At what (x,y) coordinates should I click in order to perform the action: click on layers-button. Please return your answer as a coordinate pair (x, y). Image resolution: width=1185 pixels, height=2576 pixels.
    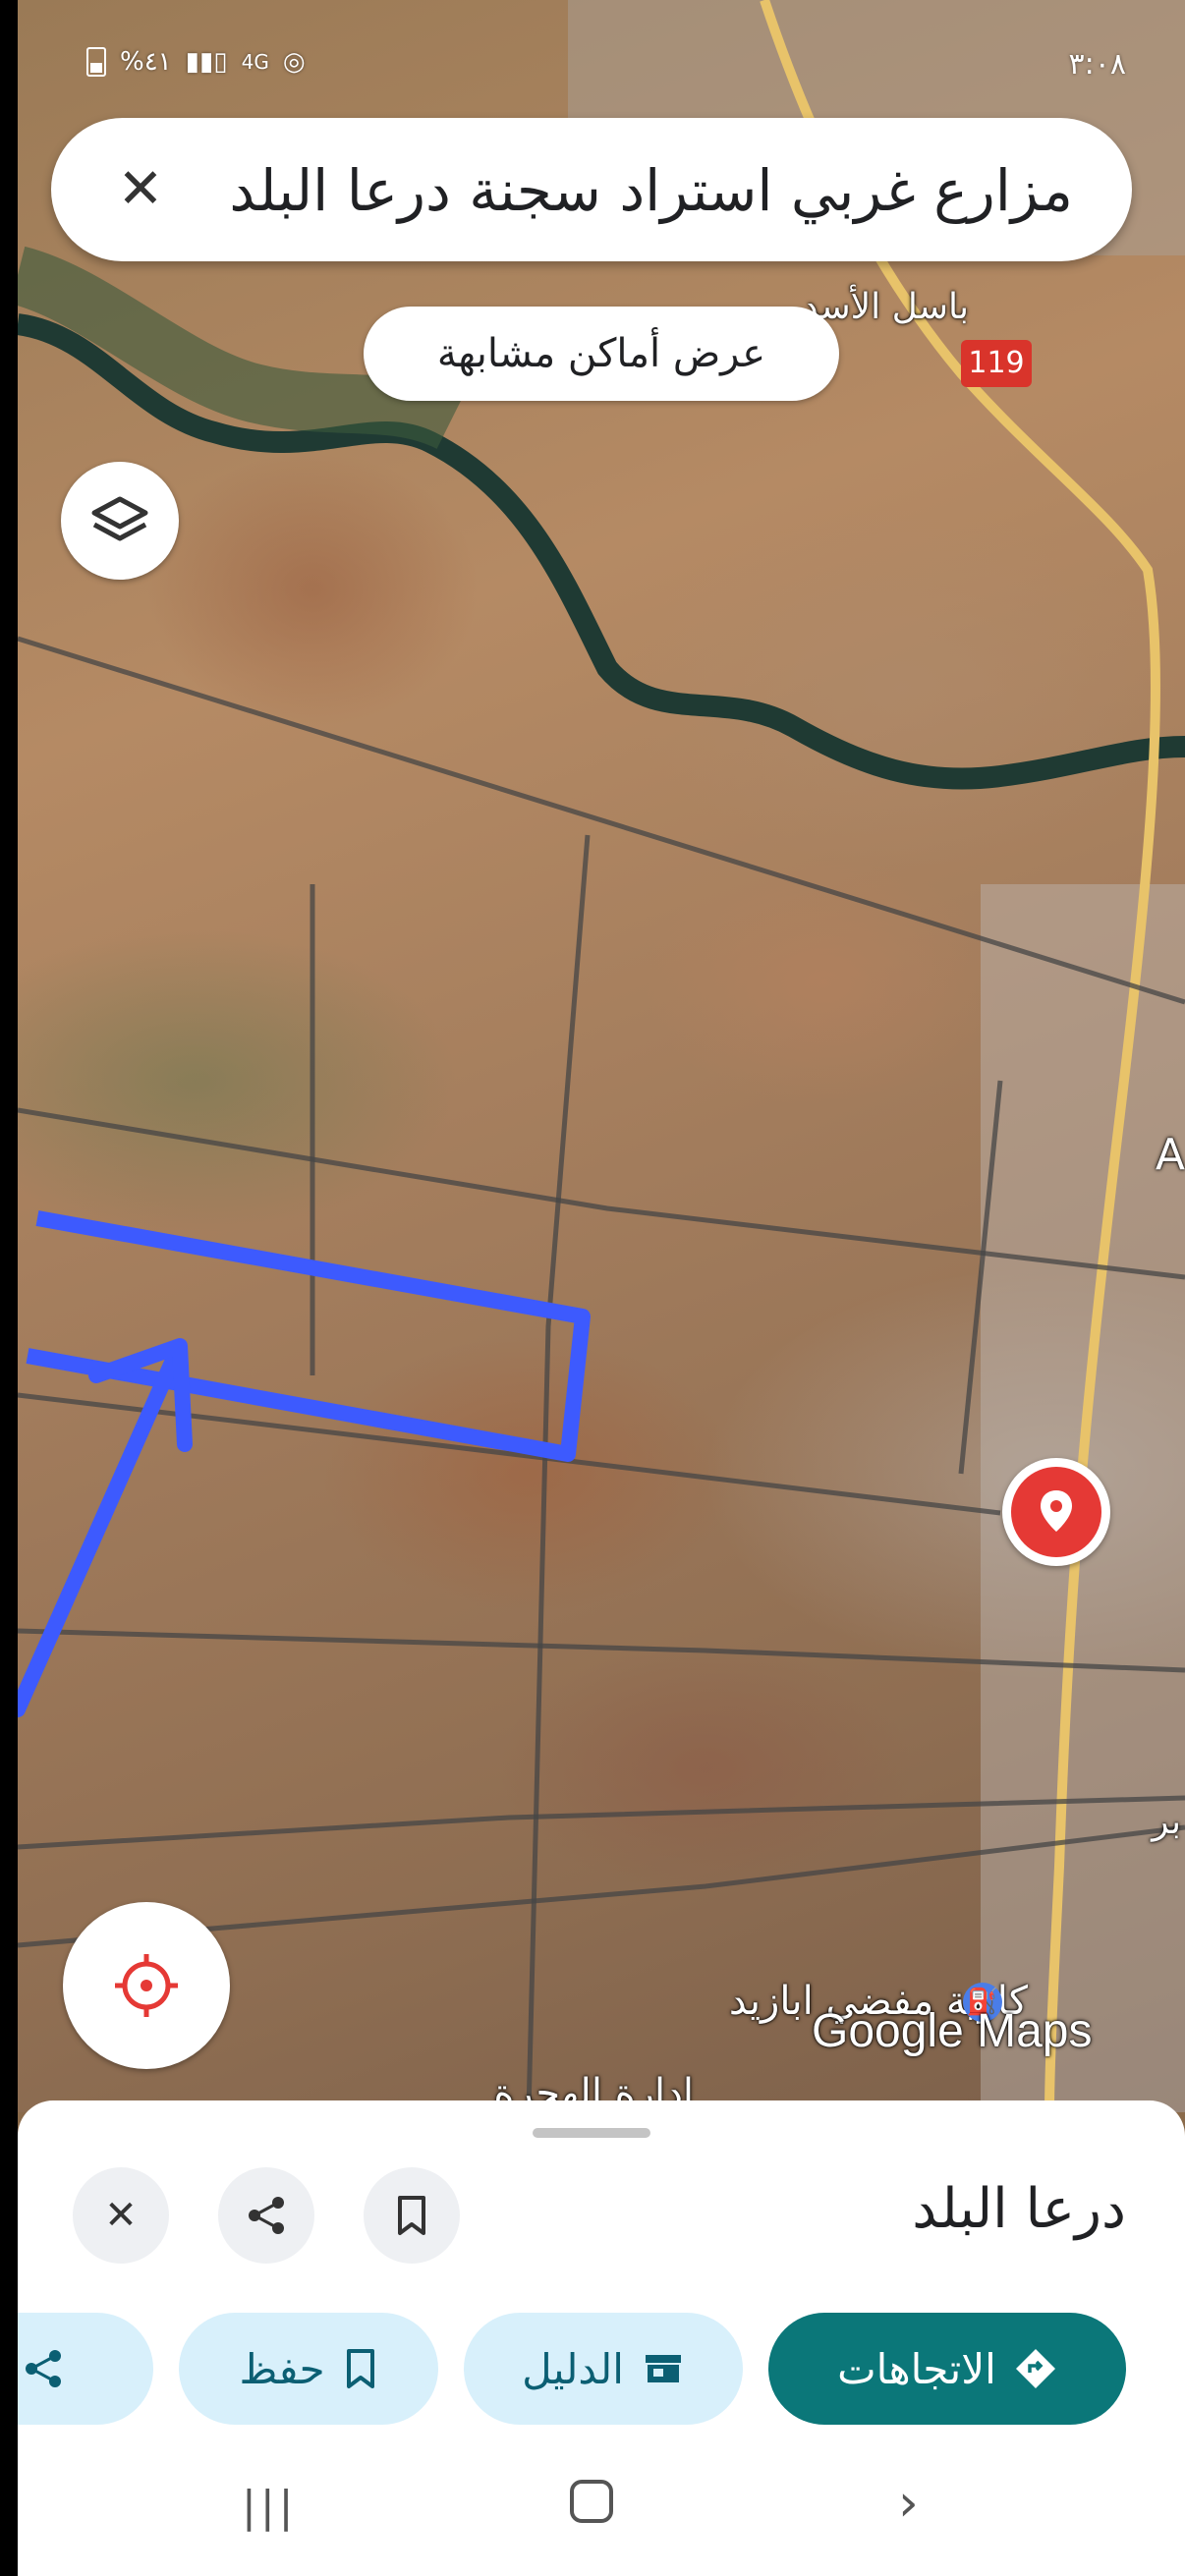
    Looking at the image, I should click on (120, 521).